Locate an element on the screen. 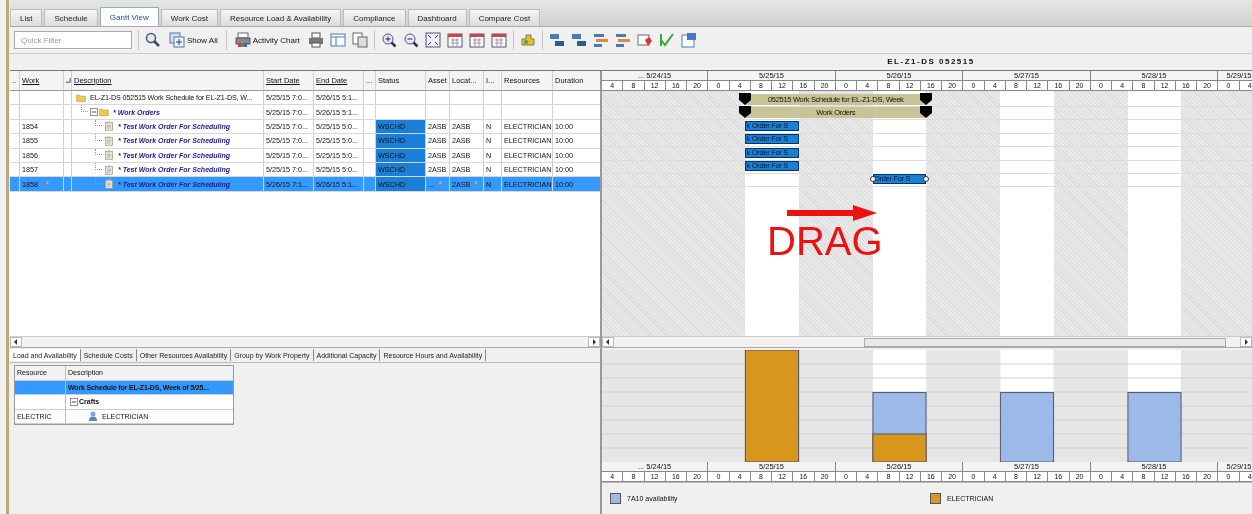  person-icon is located at coordinates (93, 416).